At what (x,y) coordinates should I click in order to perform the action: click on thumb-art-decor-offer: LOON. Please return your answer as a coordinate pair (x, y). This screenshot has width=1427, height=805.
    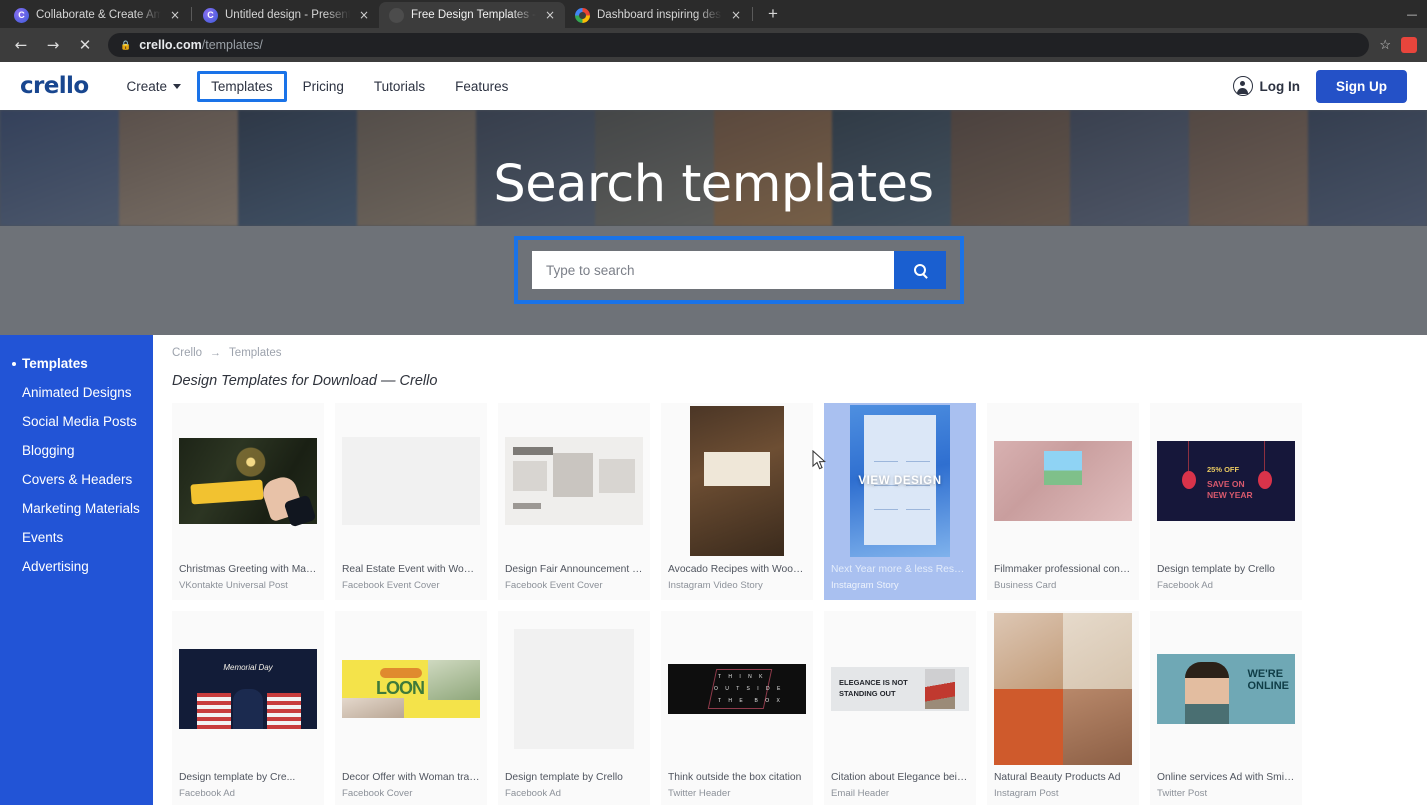
    Looking at the image, I should click on (411, 688).